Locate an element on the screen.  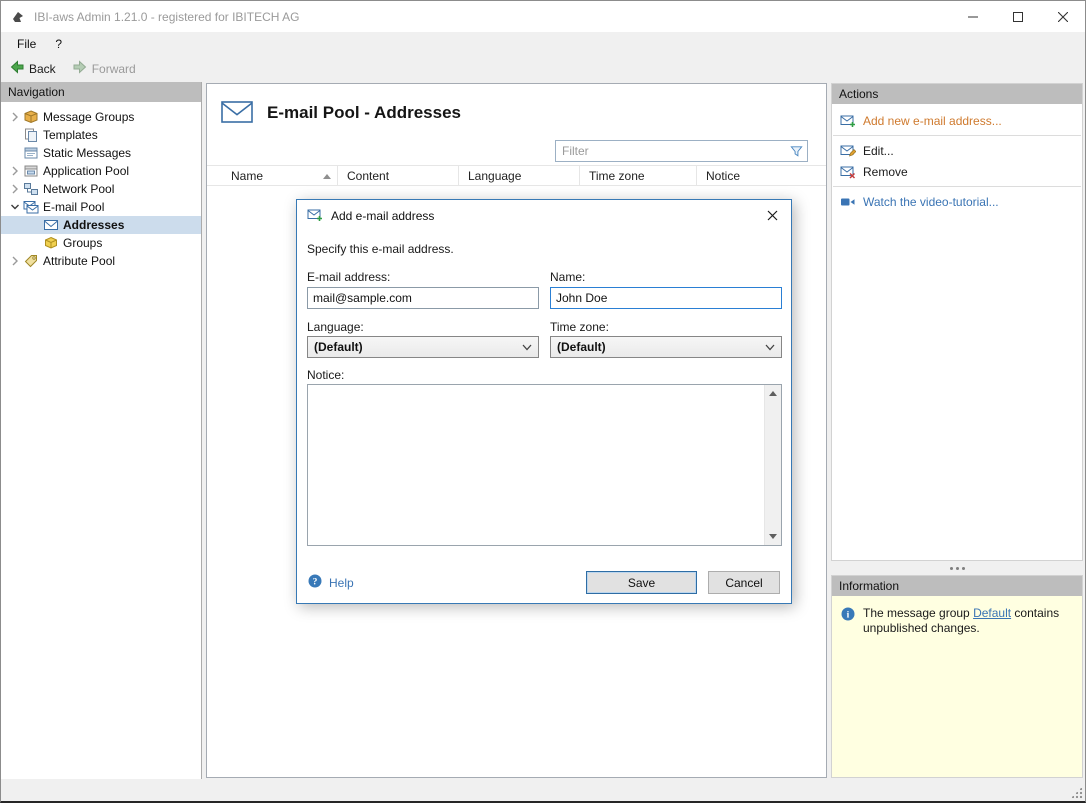
navigation-tree: Message Groups Templates Static Messages is located at coordinates (101, 186).